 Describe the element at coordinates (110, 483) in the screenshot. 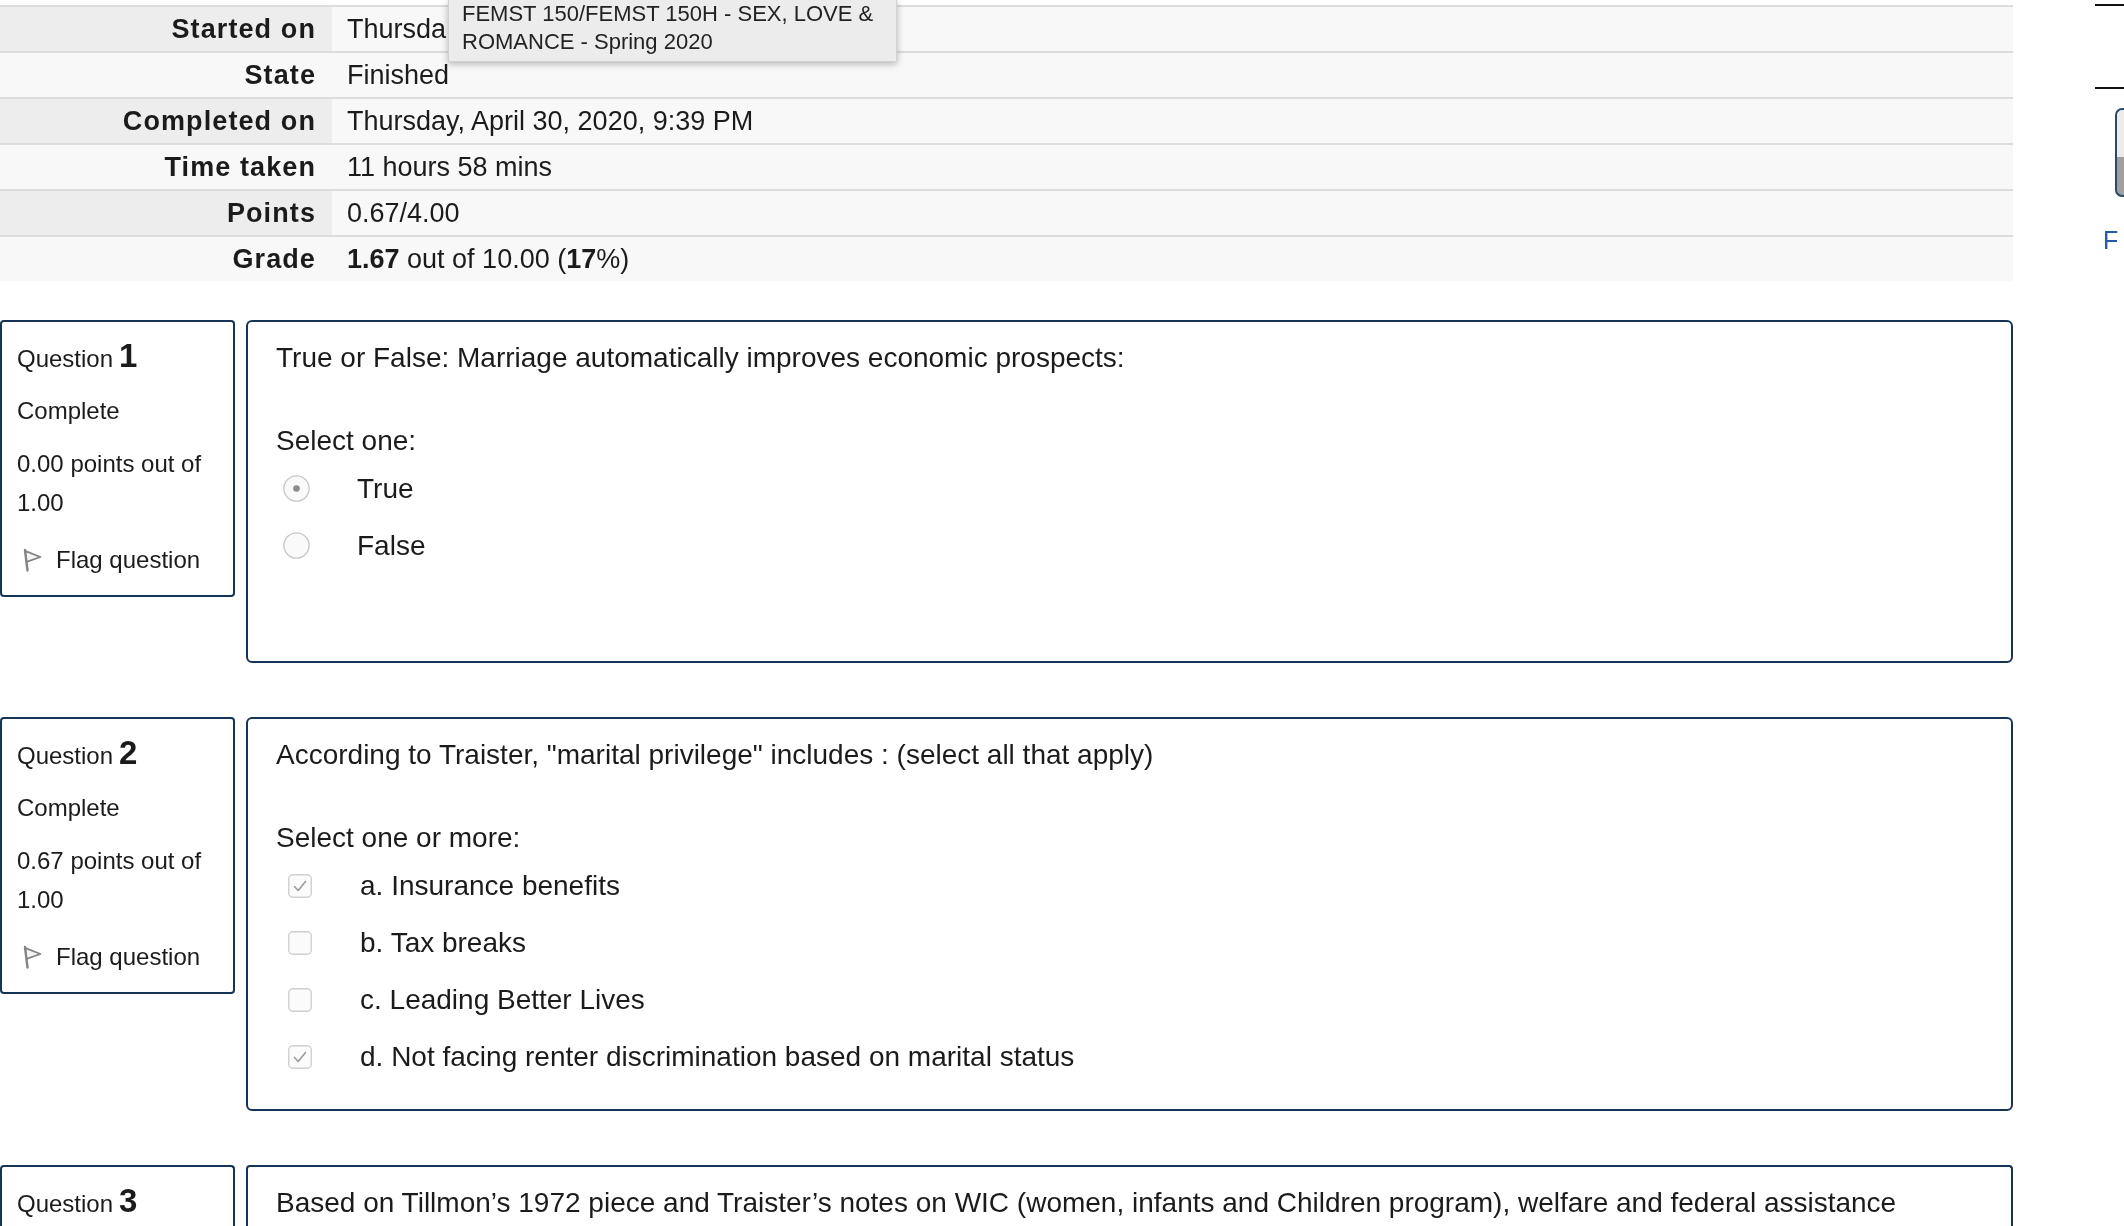

I see `question-grade: 0.00 points out of 1.00` at that location.